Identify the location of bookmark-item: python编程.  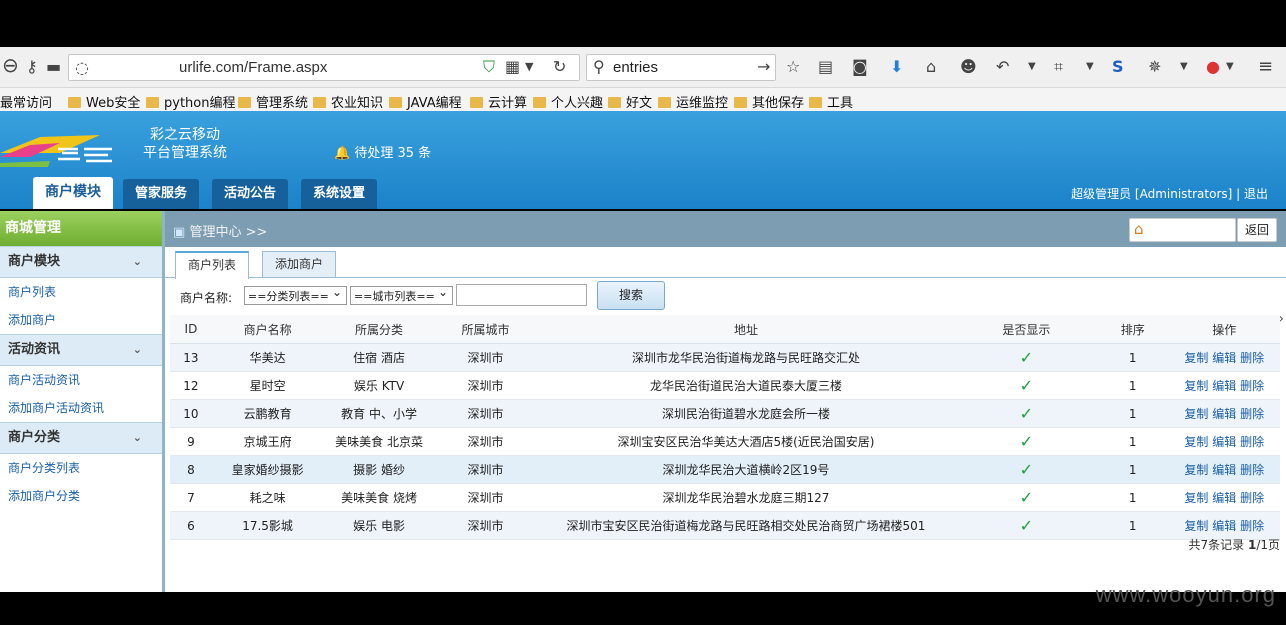
(190, 101).